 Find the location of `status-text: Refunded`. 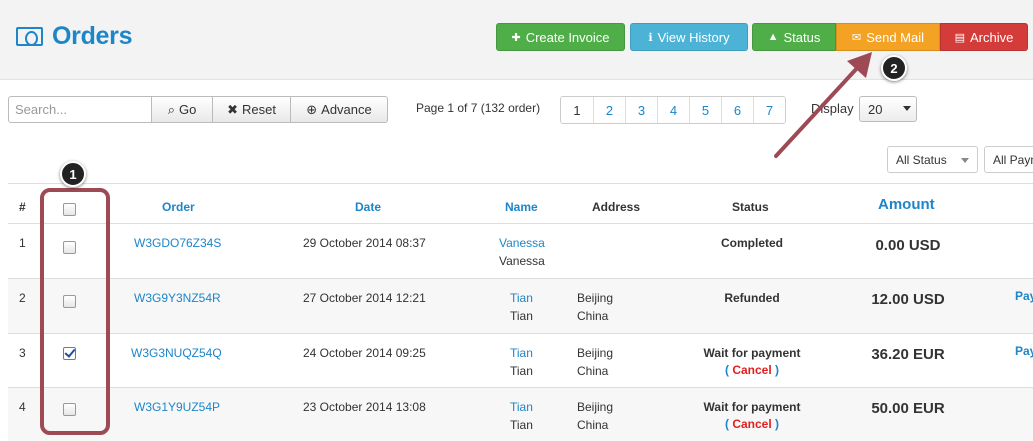

status-text: Refunded is located at coordinates (752, 298).